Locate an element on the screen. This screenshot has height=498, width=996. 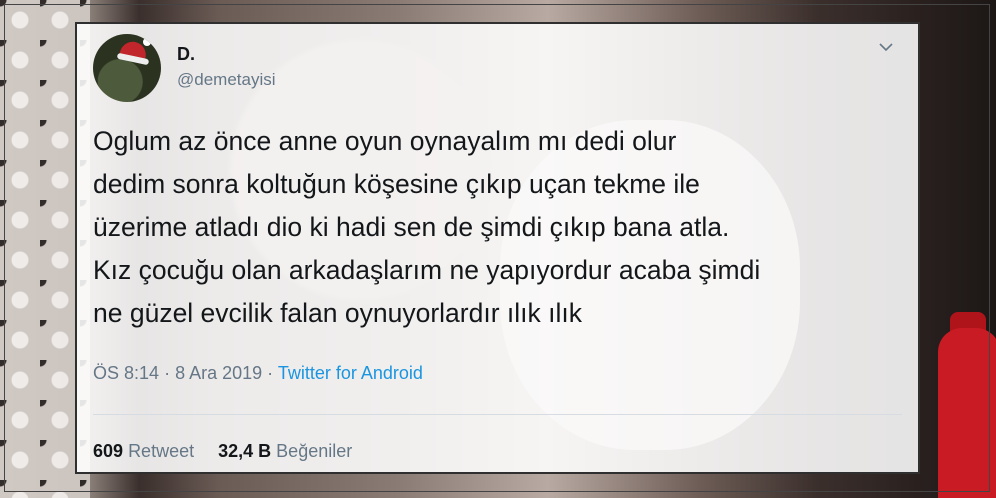
santa-hat-pompom is located at coordinates (147, 42).